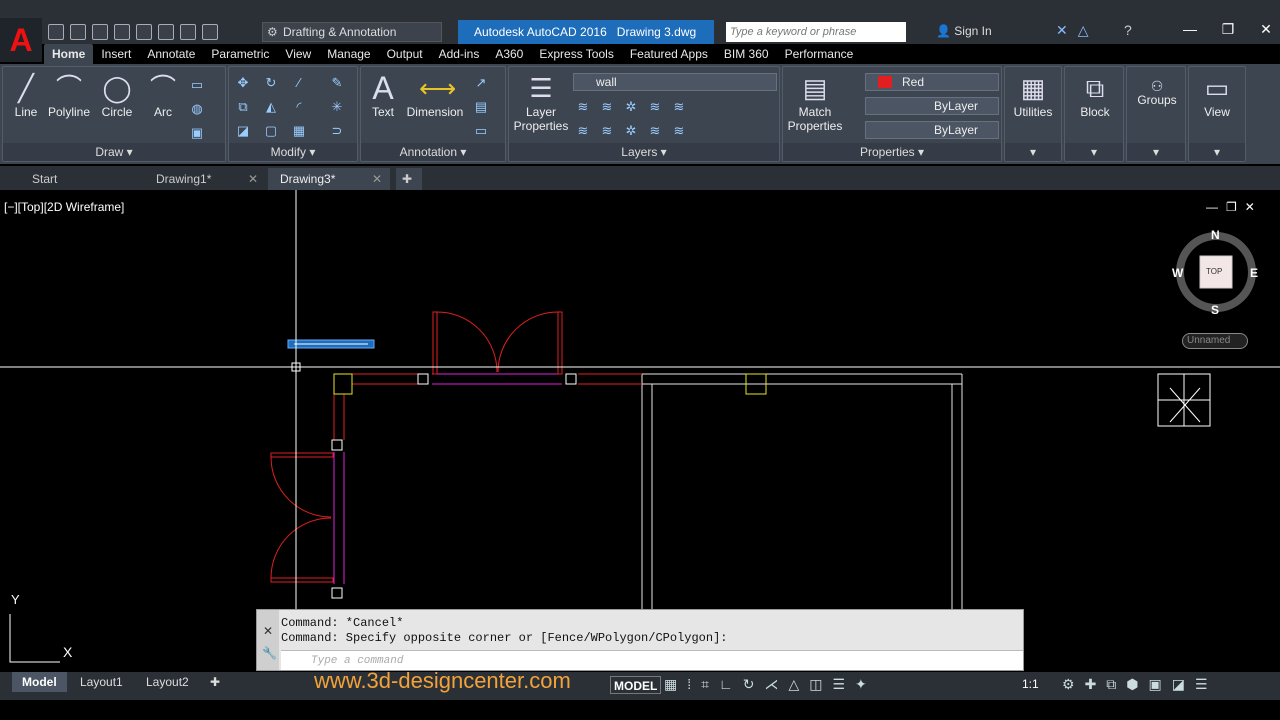  What do you see at coordinates (69, 54) in the screenshot?
I see `tab-home: Home` at bounding box center [69, 54].